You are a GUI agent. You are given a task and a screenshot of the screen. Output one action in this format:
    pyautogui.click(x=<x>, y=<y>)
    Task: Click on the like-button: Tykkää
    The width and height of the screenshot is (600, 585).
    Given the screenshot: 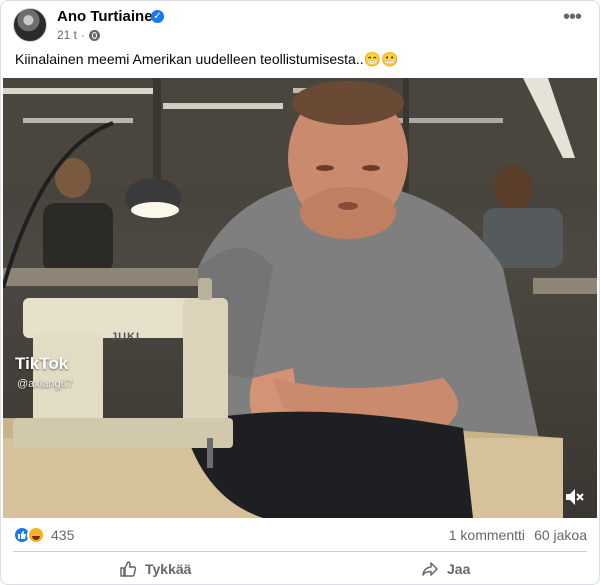 What is the action you would take?
    pyautogui.click(x=155, y=569)
    